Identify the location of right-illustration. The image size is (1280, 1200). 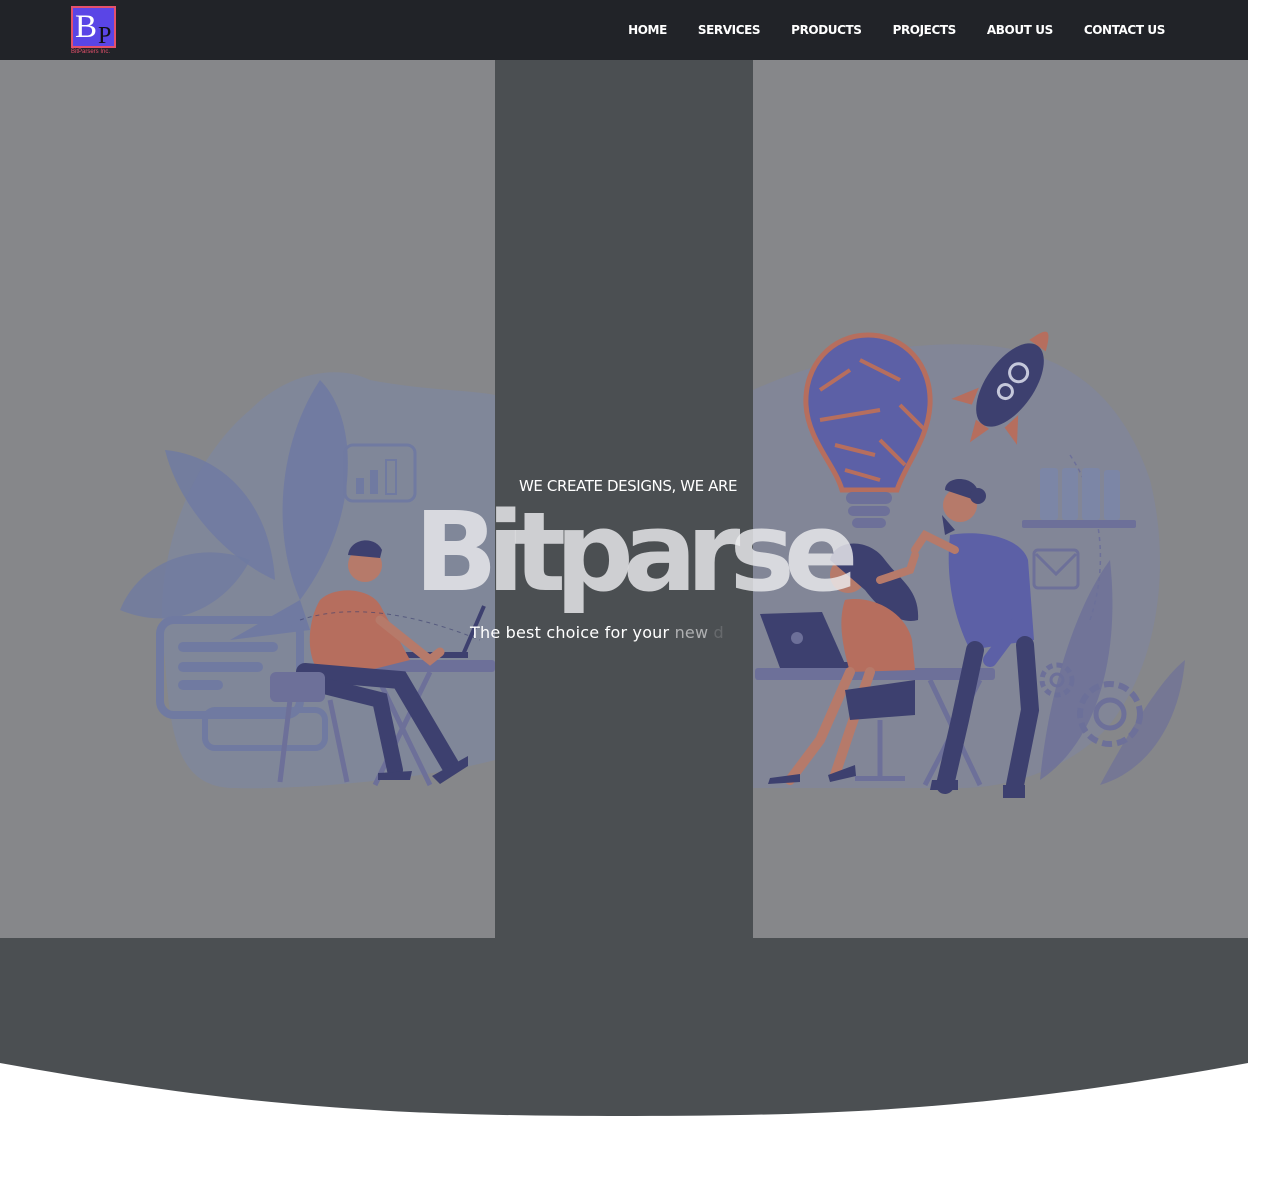
(969, 564).